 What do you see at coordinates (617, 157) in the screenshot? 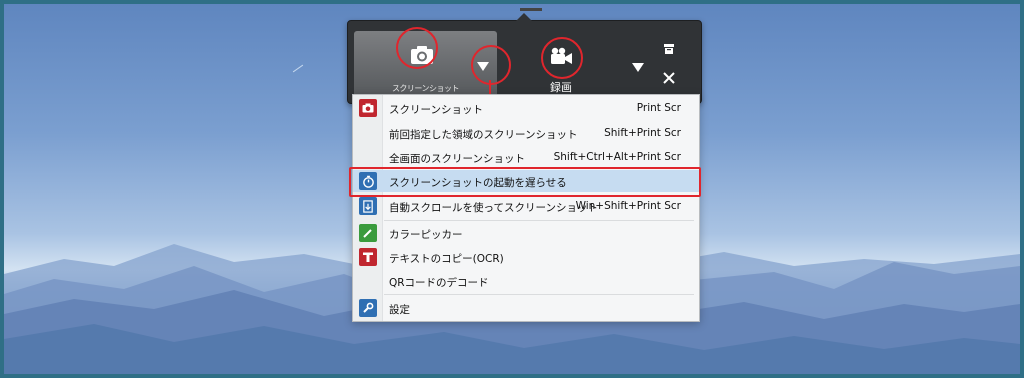
I see `menu-item-shortcut: Shift+Ctrl+Alt+Print Scr` at bounding box center [617, 157].